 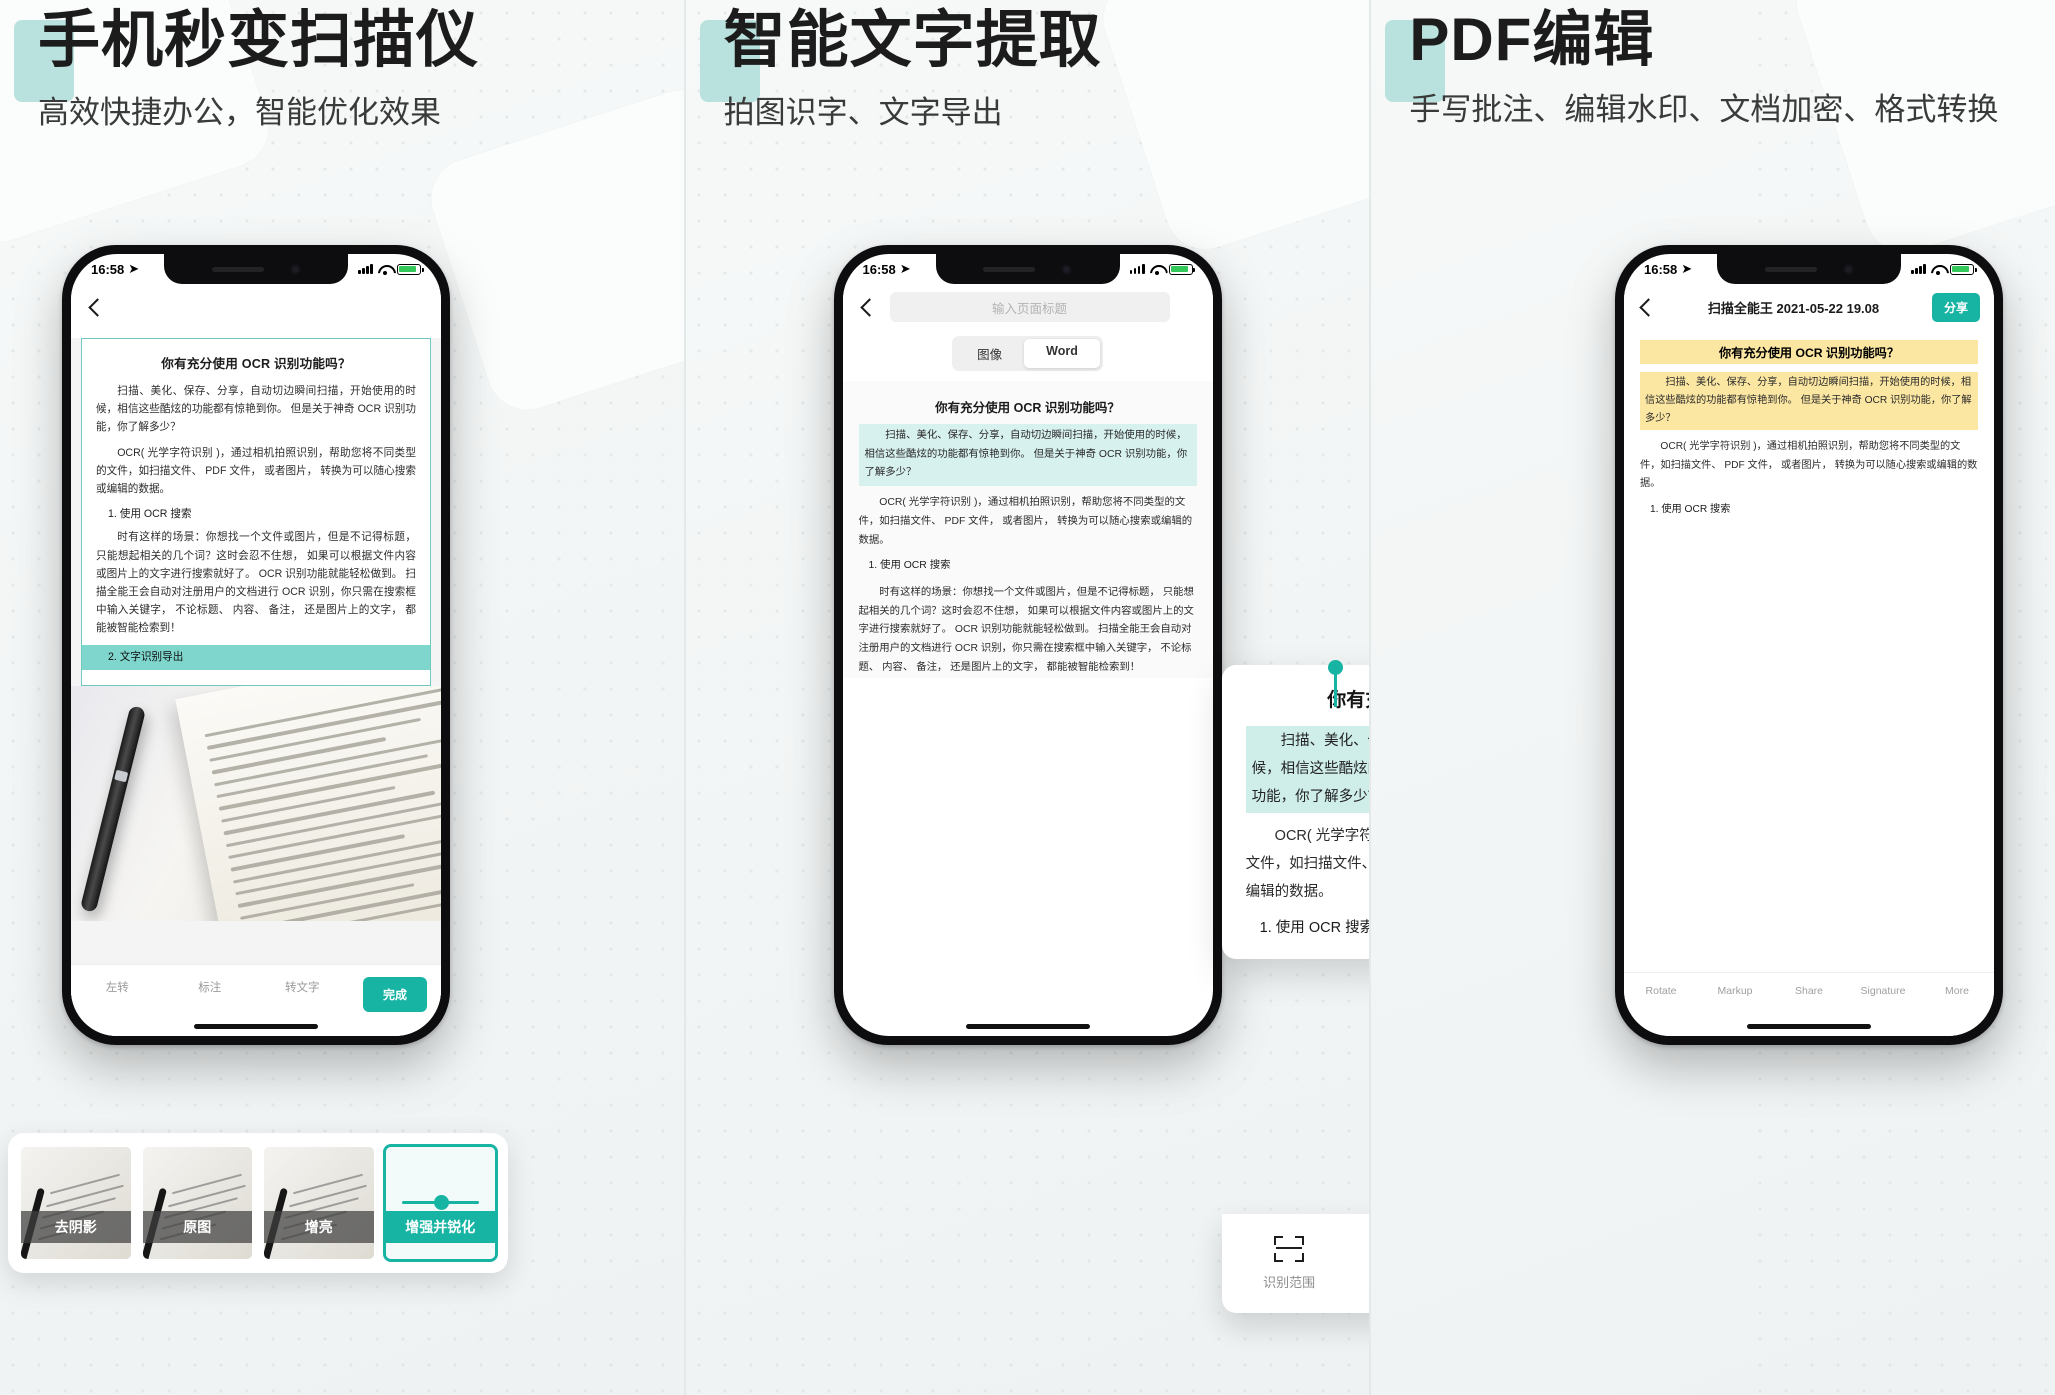 I want to click on segment-image: 图像, so click(x=989, y=353).